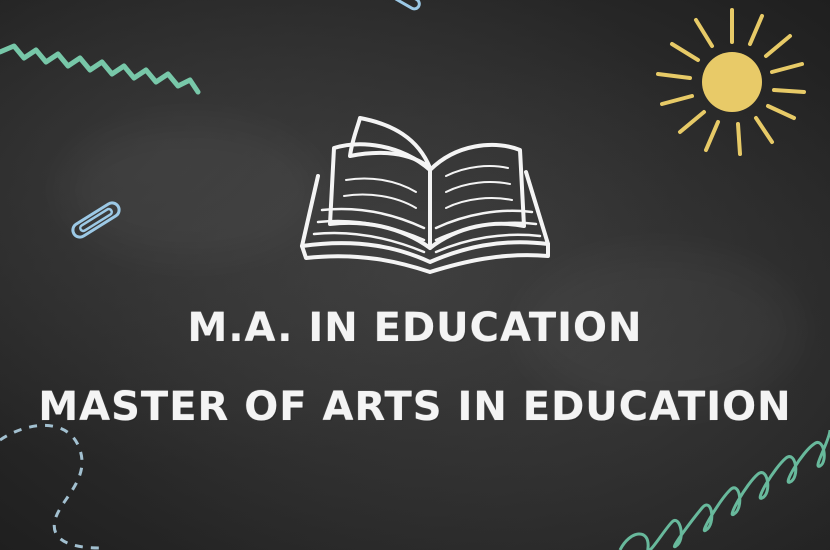  I want to click on zigzag-squiggle, so click(100, 69).